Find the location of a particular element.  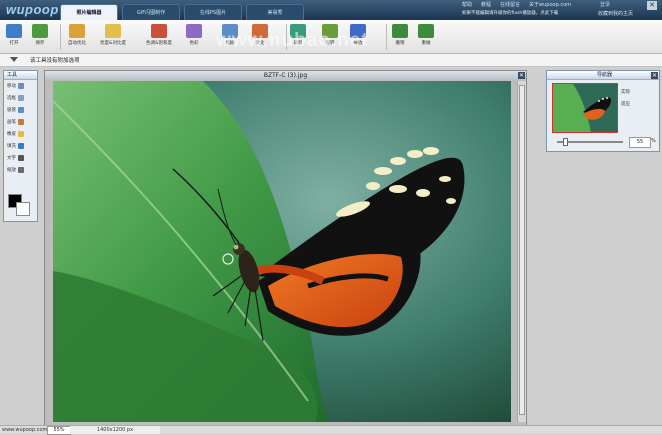

color-swatches is located at coordinates (19, 205).